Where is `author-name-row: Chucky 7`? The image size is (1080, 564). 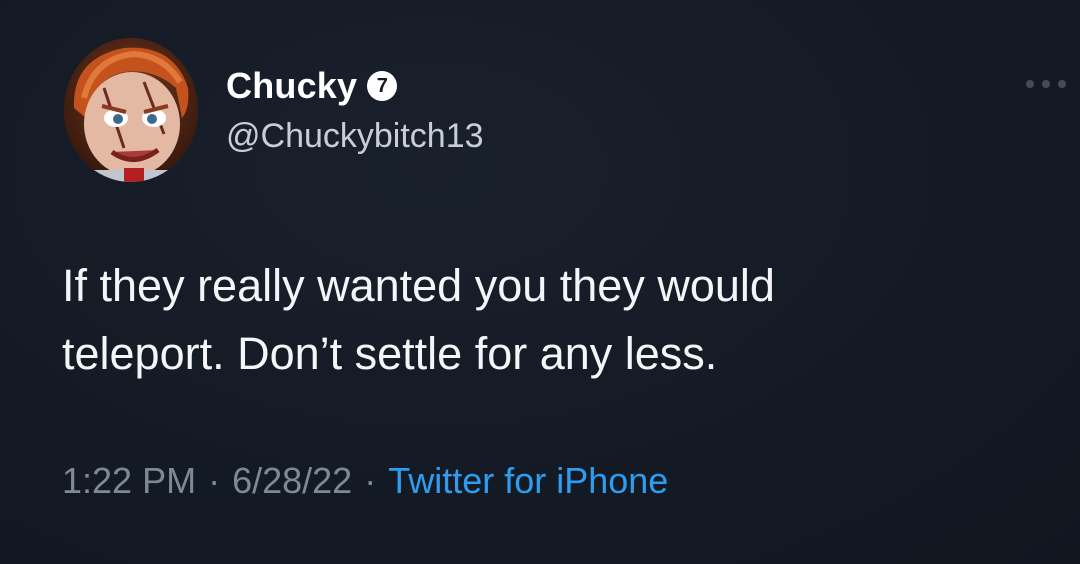 author-name-row: Chucky 7 is located at coordinates (312, 86).